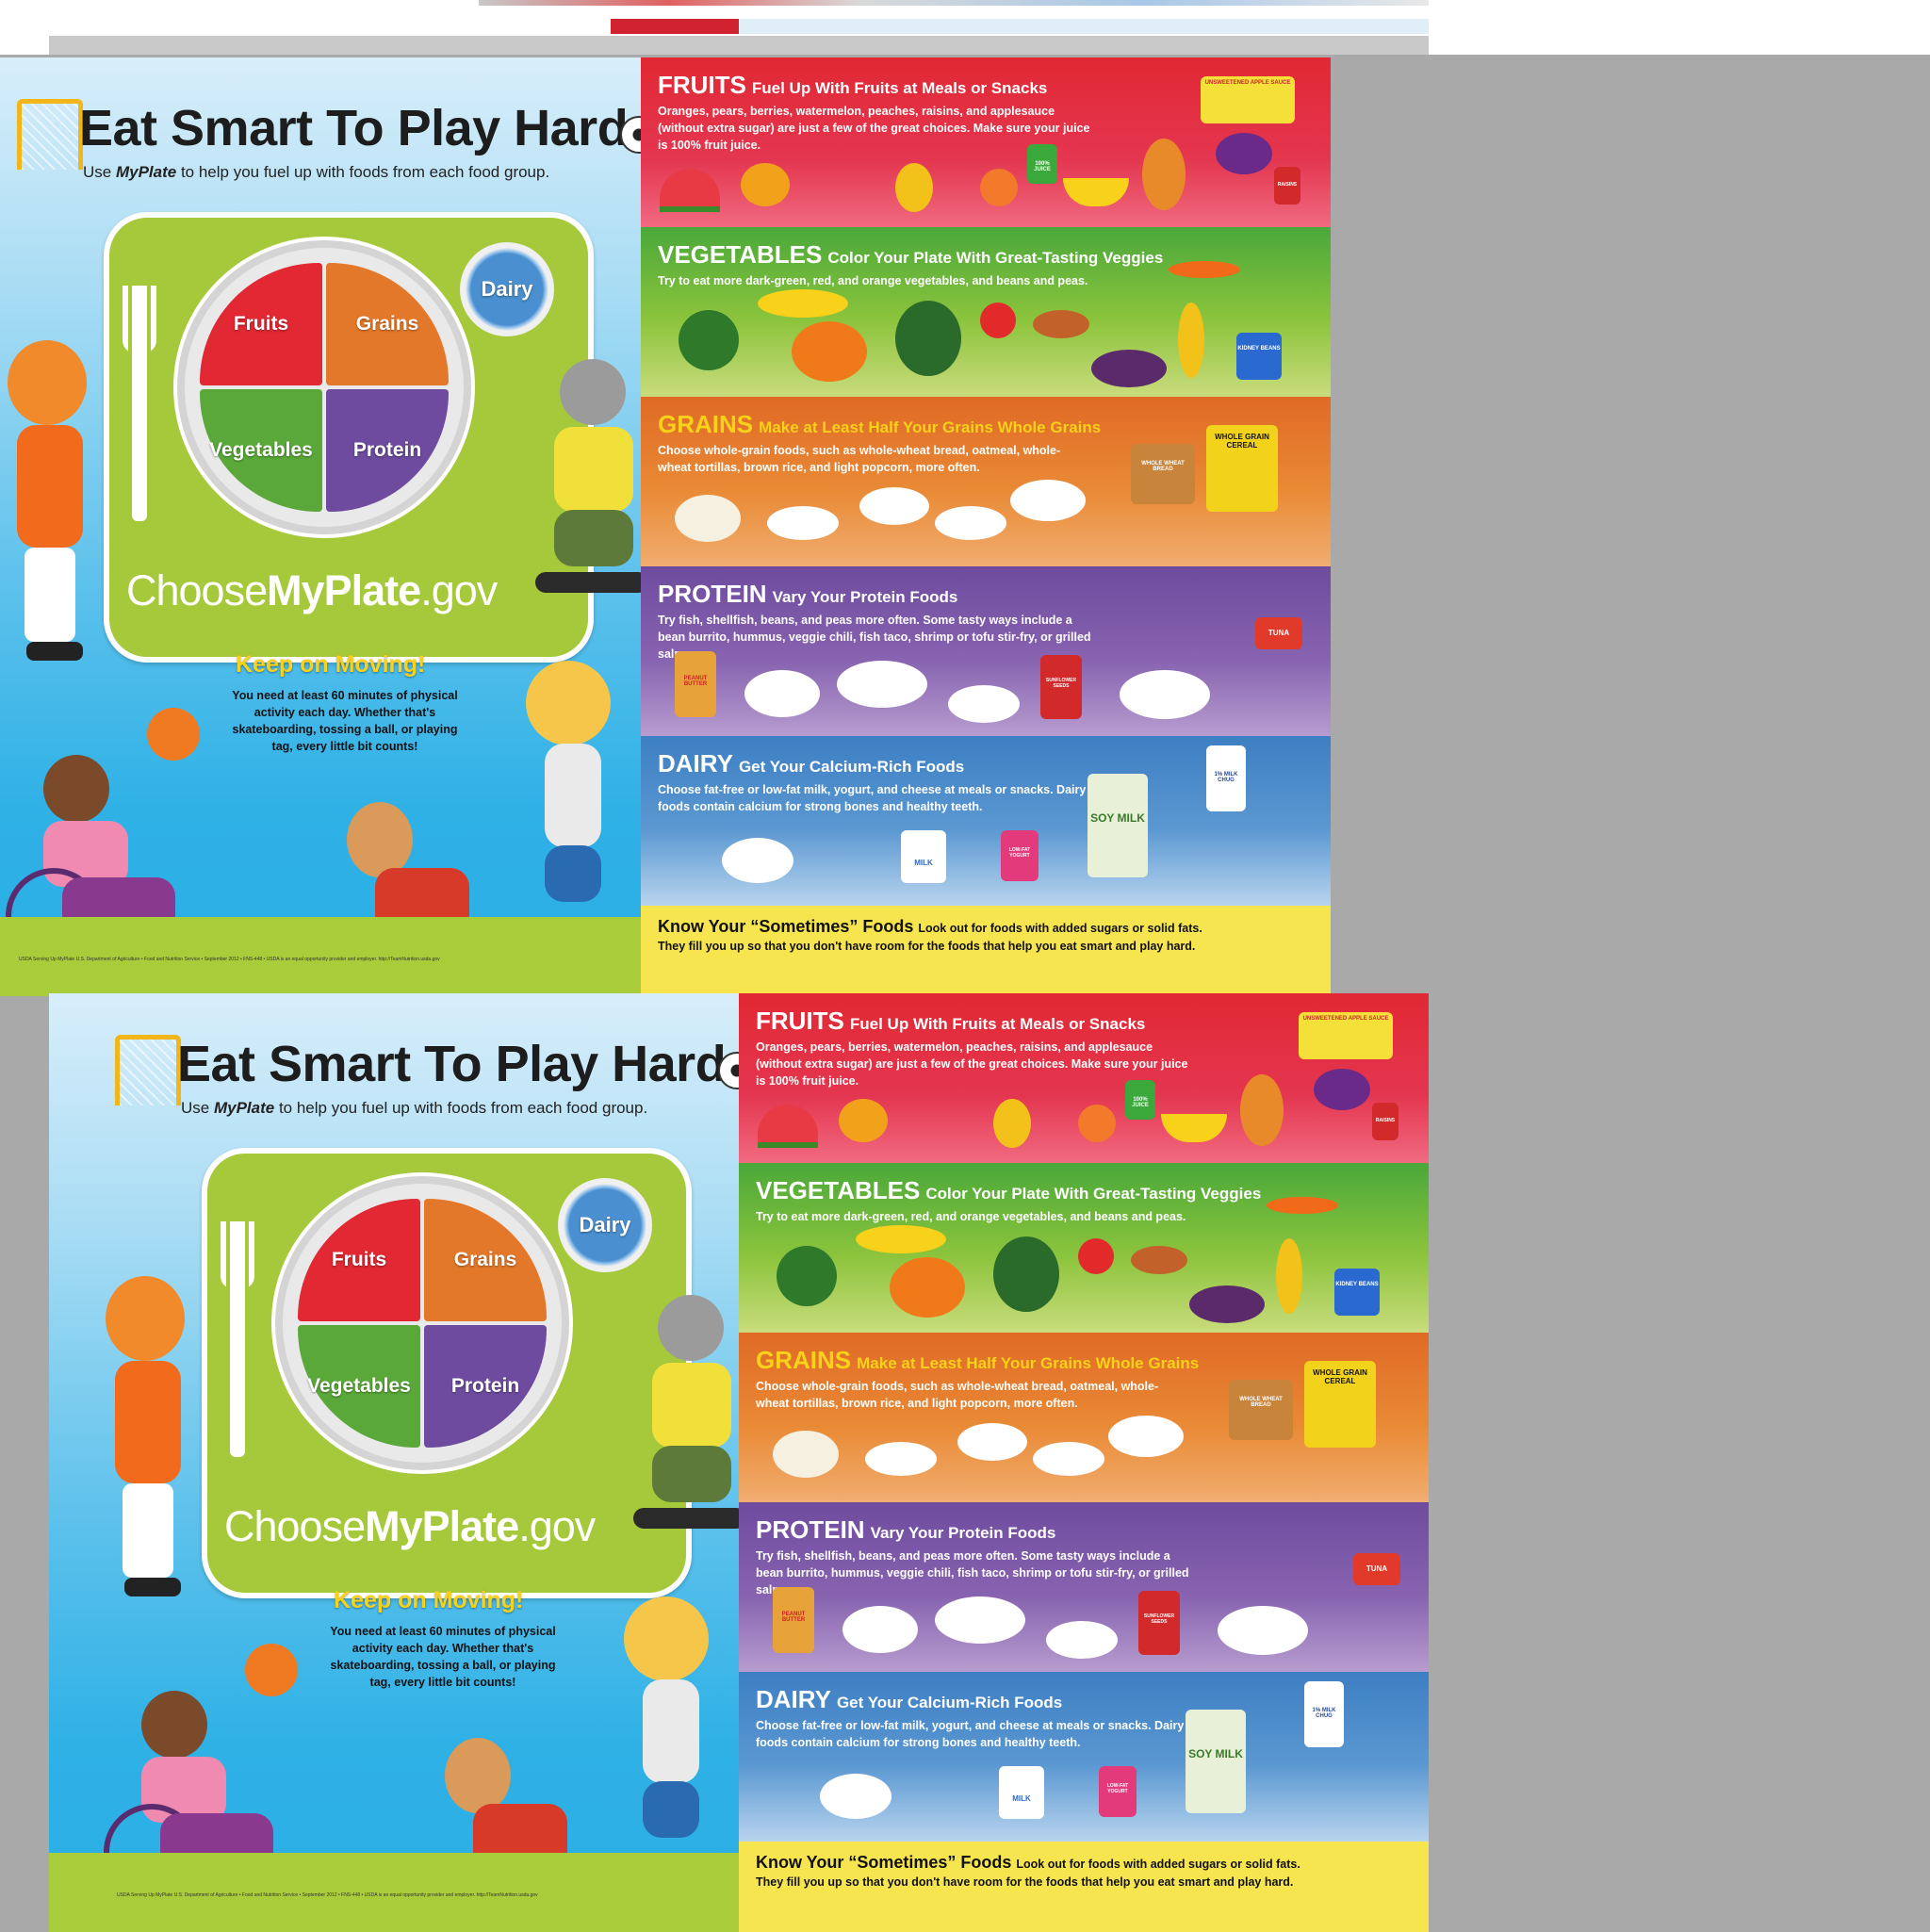  What do you see at coordinates (965, 27) in the screenshot?
I see `top-glitch-strip` at bounding box center [965, 27].